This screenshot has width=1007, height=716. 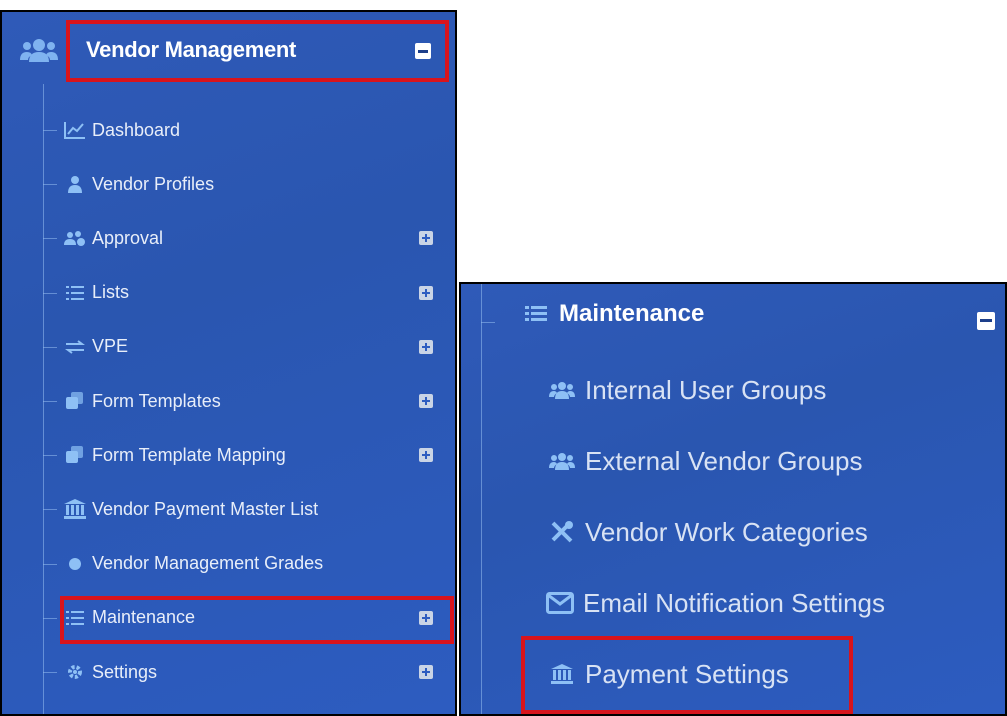 What do you see at coordinates (256, 347) in the screenshot?
I see `sidebar-item-vpe: VPE` at bounding box center [256, 347].